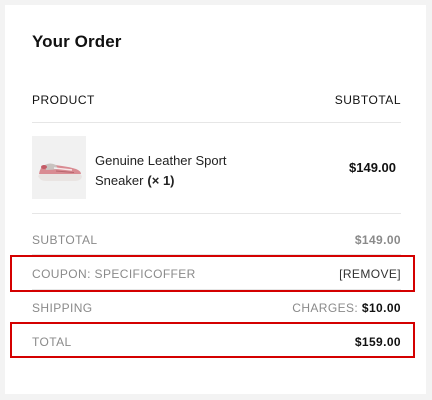 The height and width of the screenshot is (400, 432). Describe the element at coordinates (377, 240) in the screenshot. I see `subtotal-value: $149.00` at that location.